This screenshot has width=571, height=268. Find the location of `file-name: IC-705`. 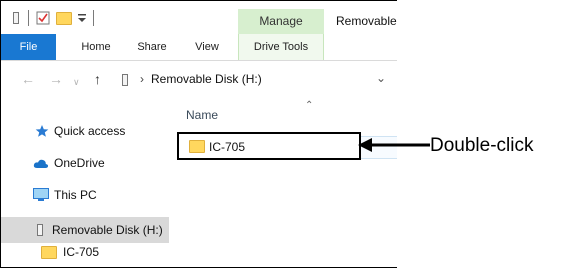

file-name: IC-705 is located at coordinates (227, 147).